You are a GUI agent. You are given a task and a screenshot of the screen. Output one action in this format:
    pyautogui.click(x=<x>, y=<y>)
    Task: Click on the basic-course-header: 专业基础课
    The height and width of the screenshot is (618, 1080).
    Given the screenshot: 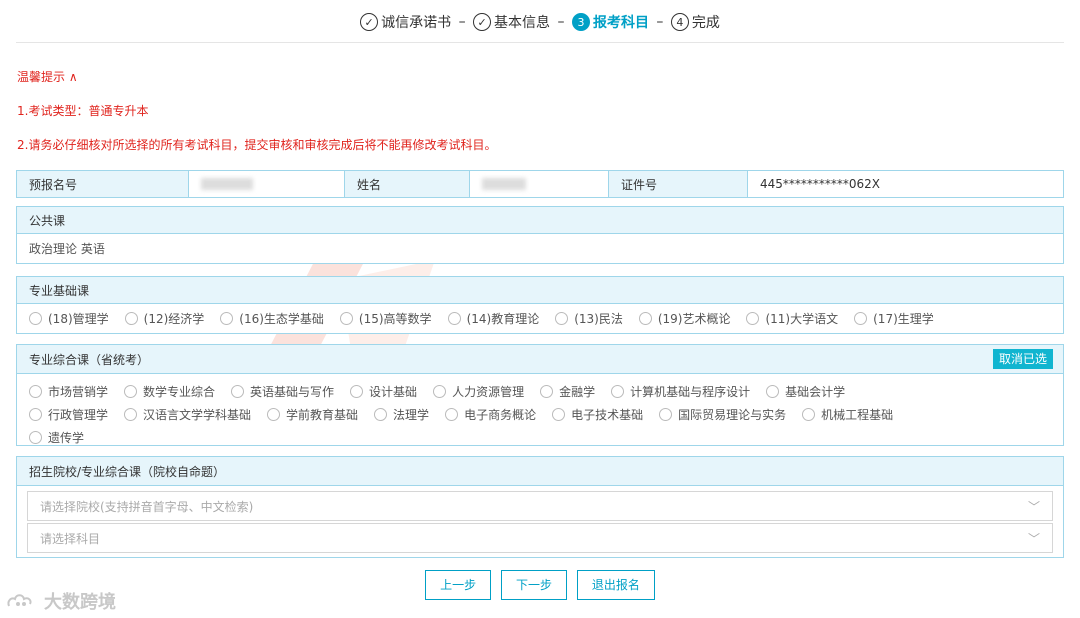 What is the action you would take?
    pyautogui.click(x=540, y=290)
    